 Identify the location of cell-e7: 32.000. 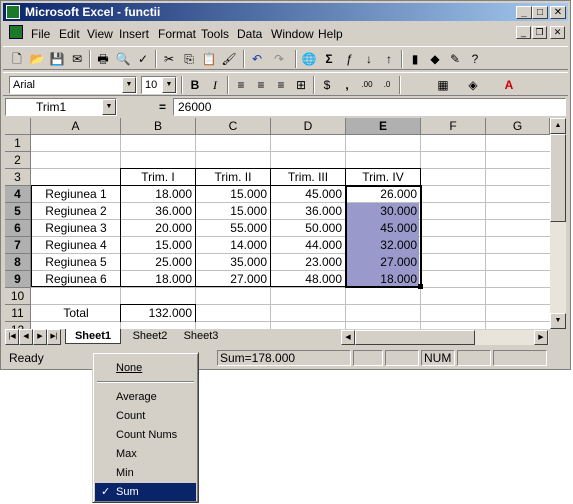
(383, 245).